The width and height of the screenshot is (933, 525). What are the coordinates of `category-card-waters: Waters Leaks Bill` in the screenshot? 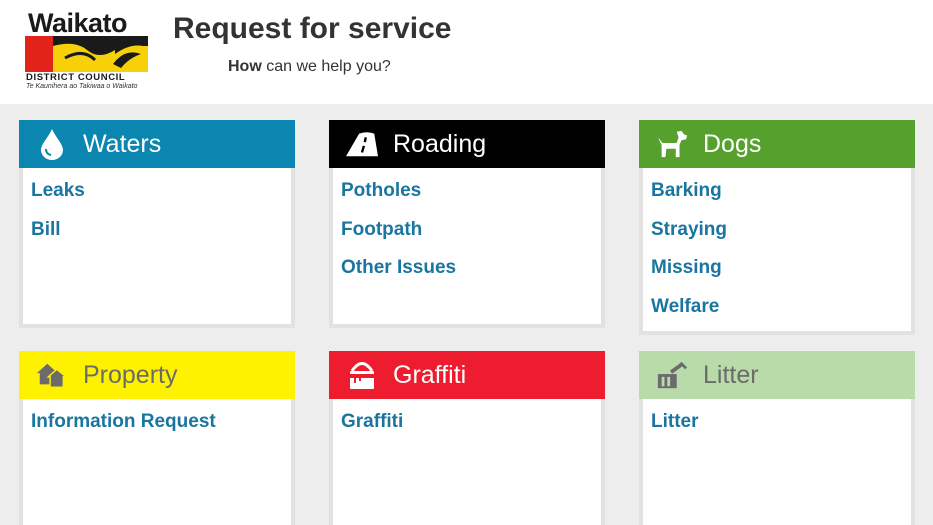 It's located at (157, 224).